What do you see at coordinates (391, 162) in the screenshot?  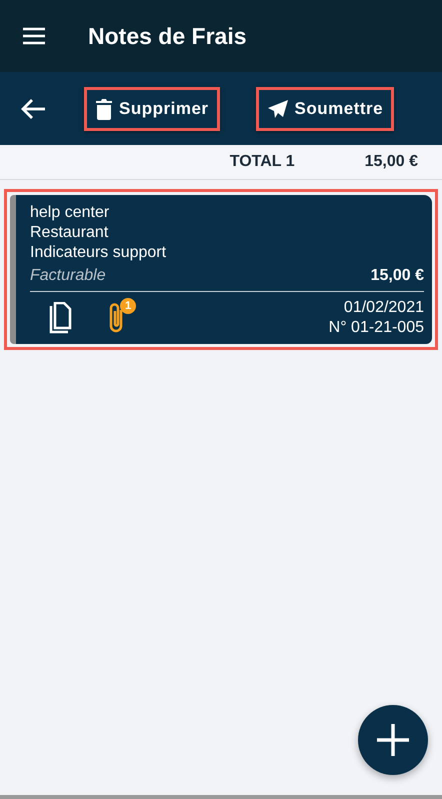 I see `total-amount: 15,00 €` at bounding box center [391, 162].